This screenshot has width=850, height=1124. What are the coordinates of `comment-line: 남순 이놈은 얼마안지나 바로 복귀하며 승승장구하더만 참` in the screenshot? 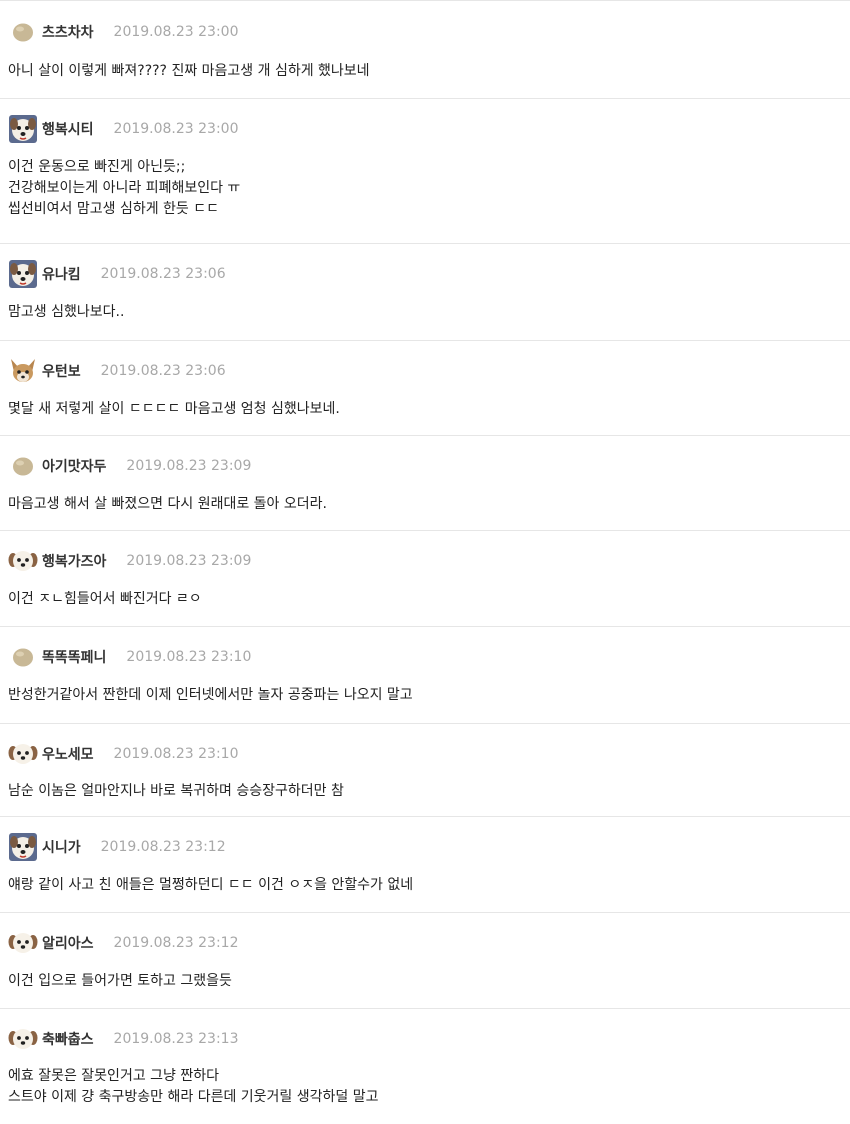 It's located at (176, 791).